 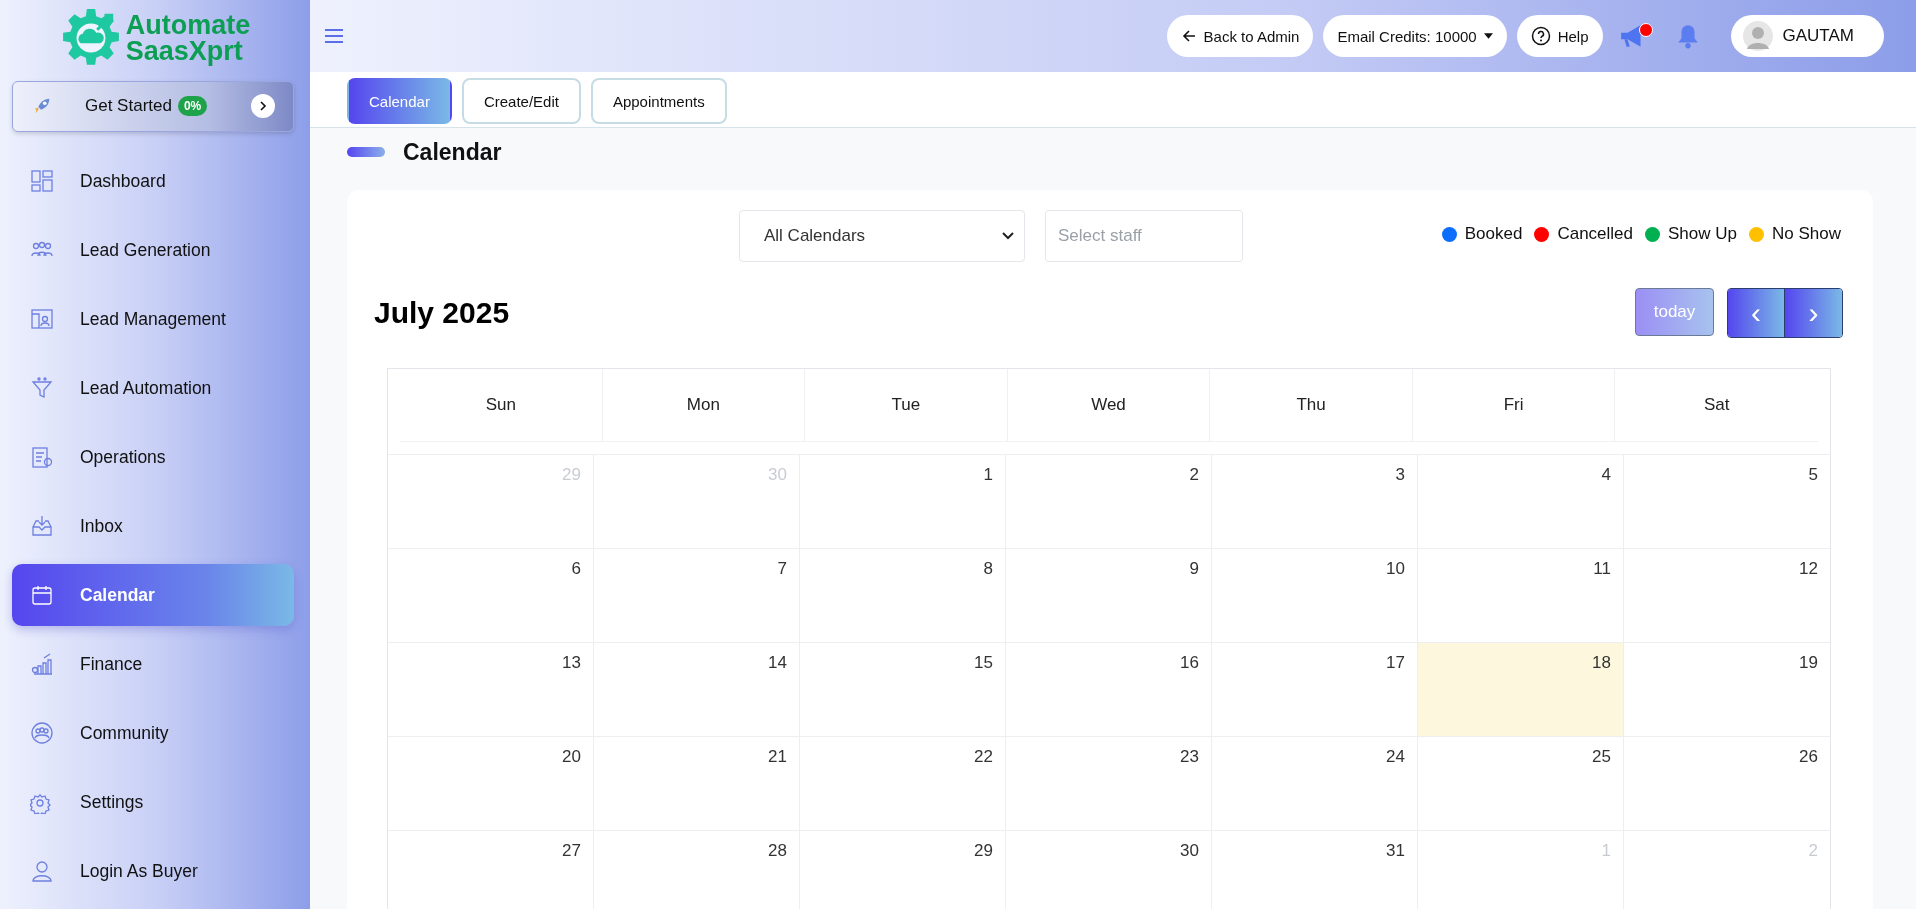 I want to click on legend-label: Show Up, so click(x=1702, y=234).